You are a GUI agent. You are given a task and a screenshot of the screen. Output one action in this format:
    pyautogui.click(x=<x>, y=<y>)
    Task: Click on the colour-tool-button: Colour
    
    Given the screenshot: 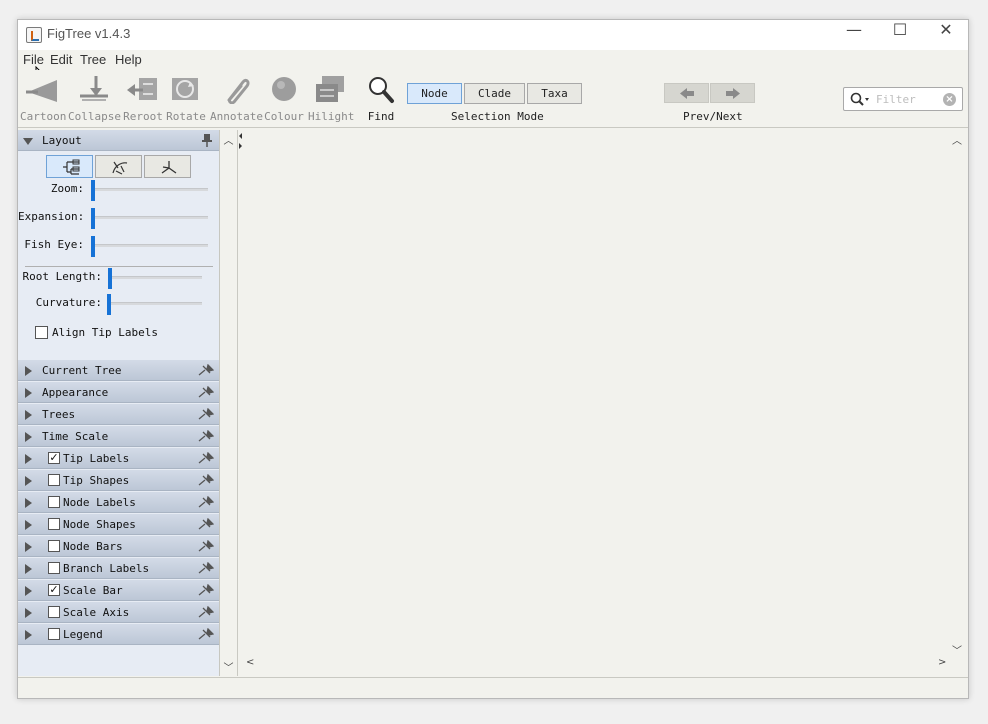 What is the action you would take?
    pyautogui.click(x=284, y=100)
    